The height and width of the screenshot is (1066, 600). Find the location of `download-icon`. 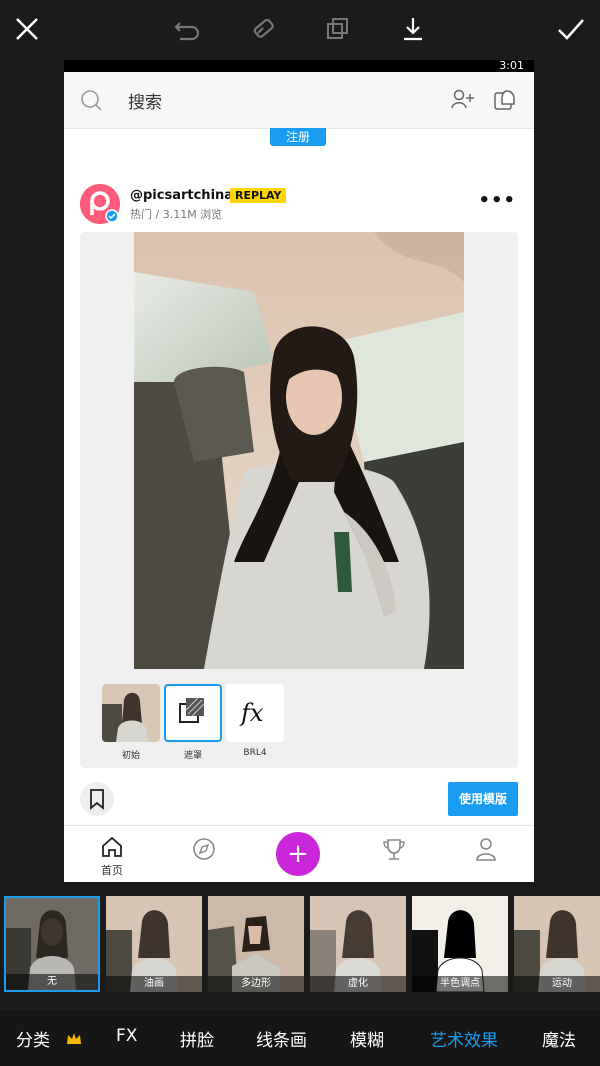

download-icon is located at coordinates (413, 29).